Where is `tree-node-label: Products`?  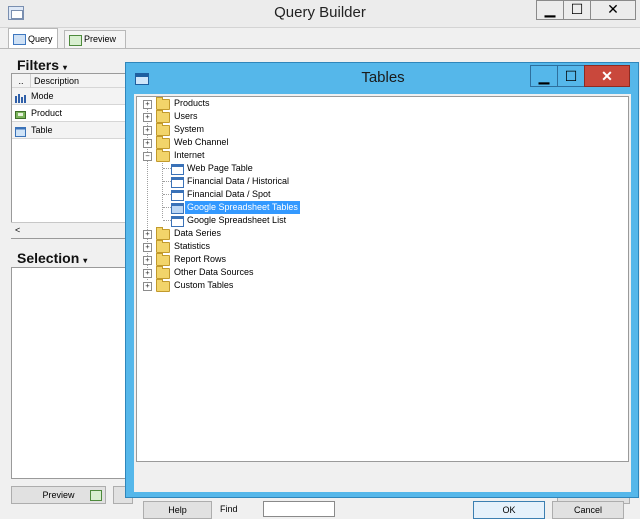 tree-node-label: Products is located at coordinates (192, 103).